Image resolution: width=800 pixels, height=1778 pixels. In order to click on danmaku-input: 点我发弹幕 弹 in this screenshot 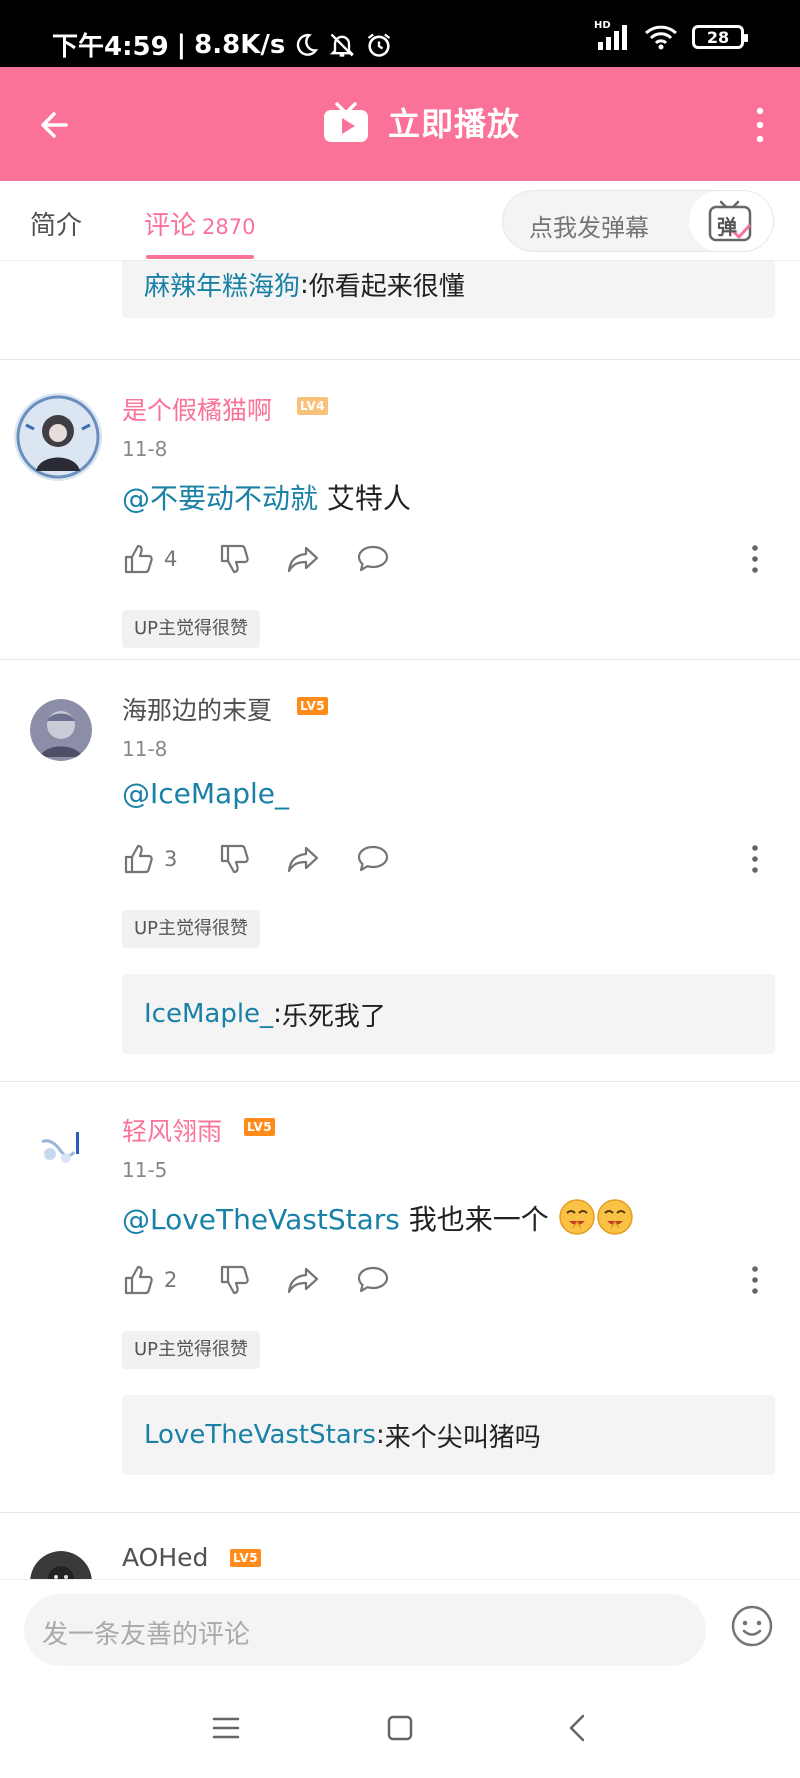, I will do `click(638, 221)`.